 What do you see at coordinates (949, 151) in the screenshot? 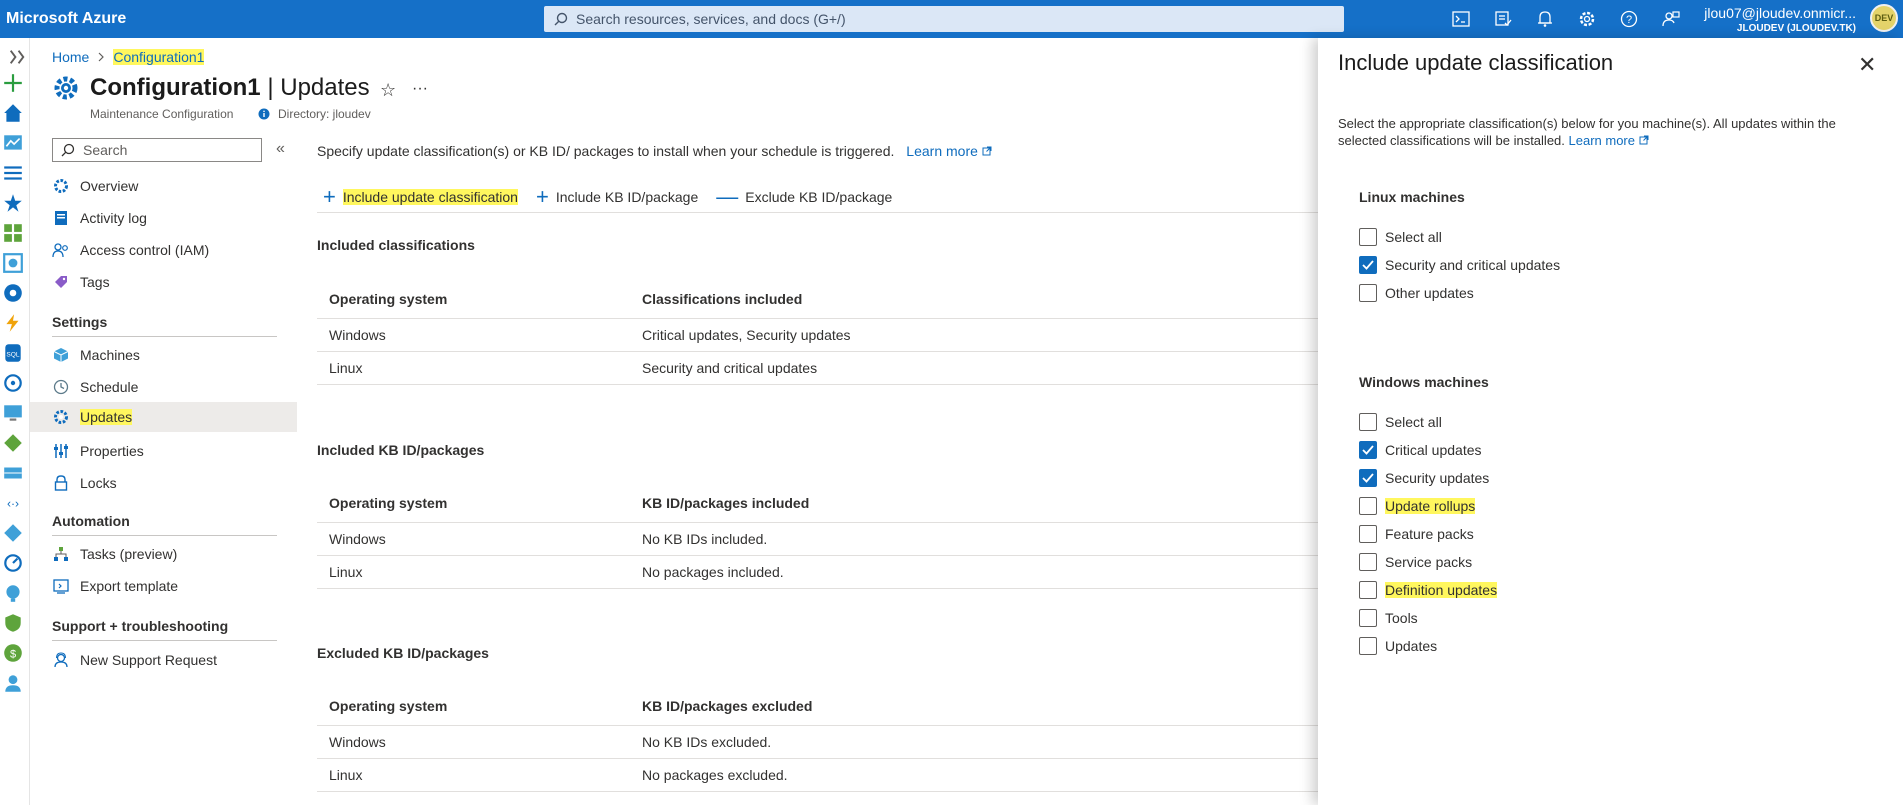
I see `learn-more-link: Learn more` at bounding box center [949, 151].